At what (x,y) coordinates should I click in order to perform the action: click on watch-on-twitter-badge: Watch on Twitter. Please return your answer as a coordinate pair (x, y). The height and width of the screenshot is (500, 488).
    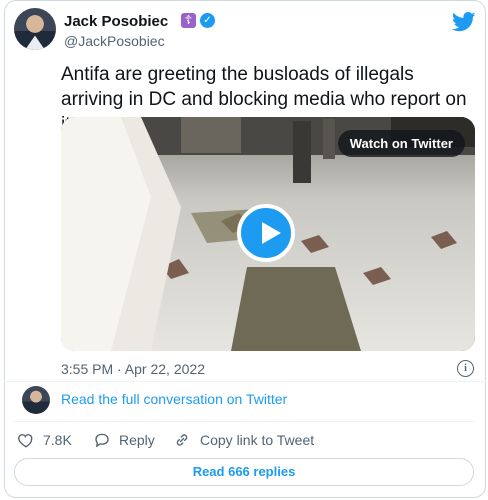
    Looking at the image, I should click on (401, 143).